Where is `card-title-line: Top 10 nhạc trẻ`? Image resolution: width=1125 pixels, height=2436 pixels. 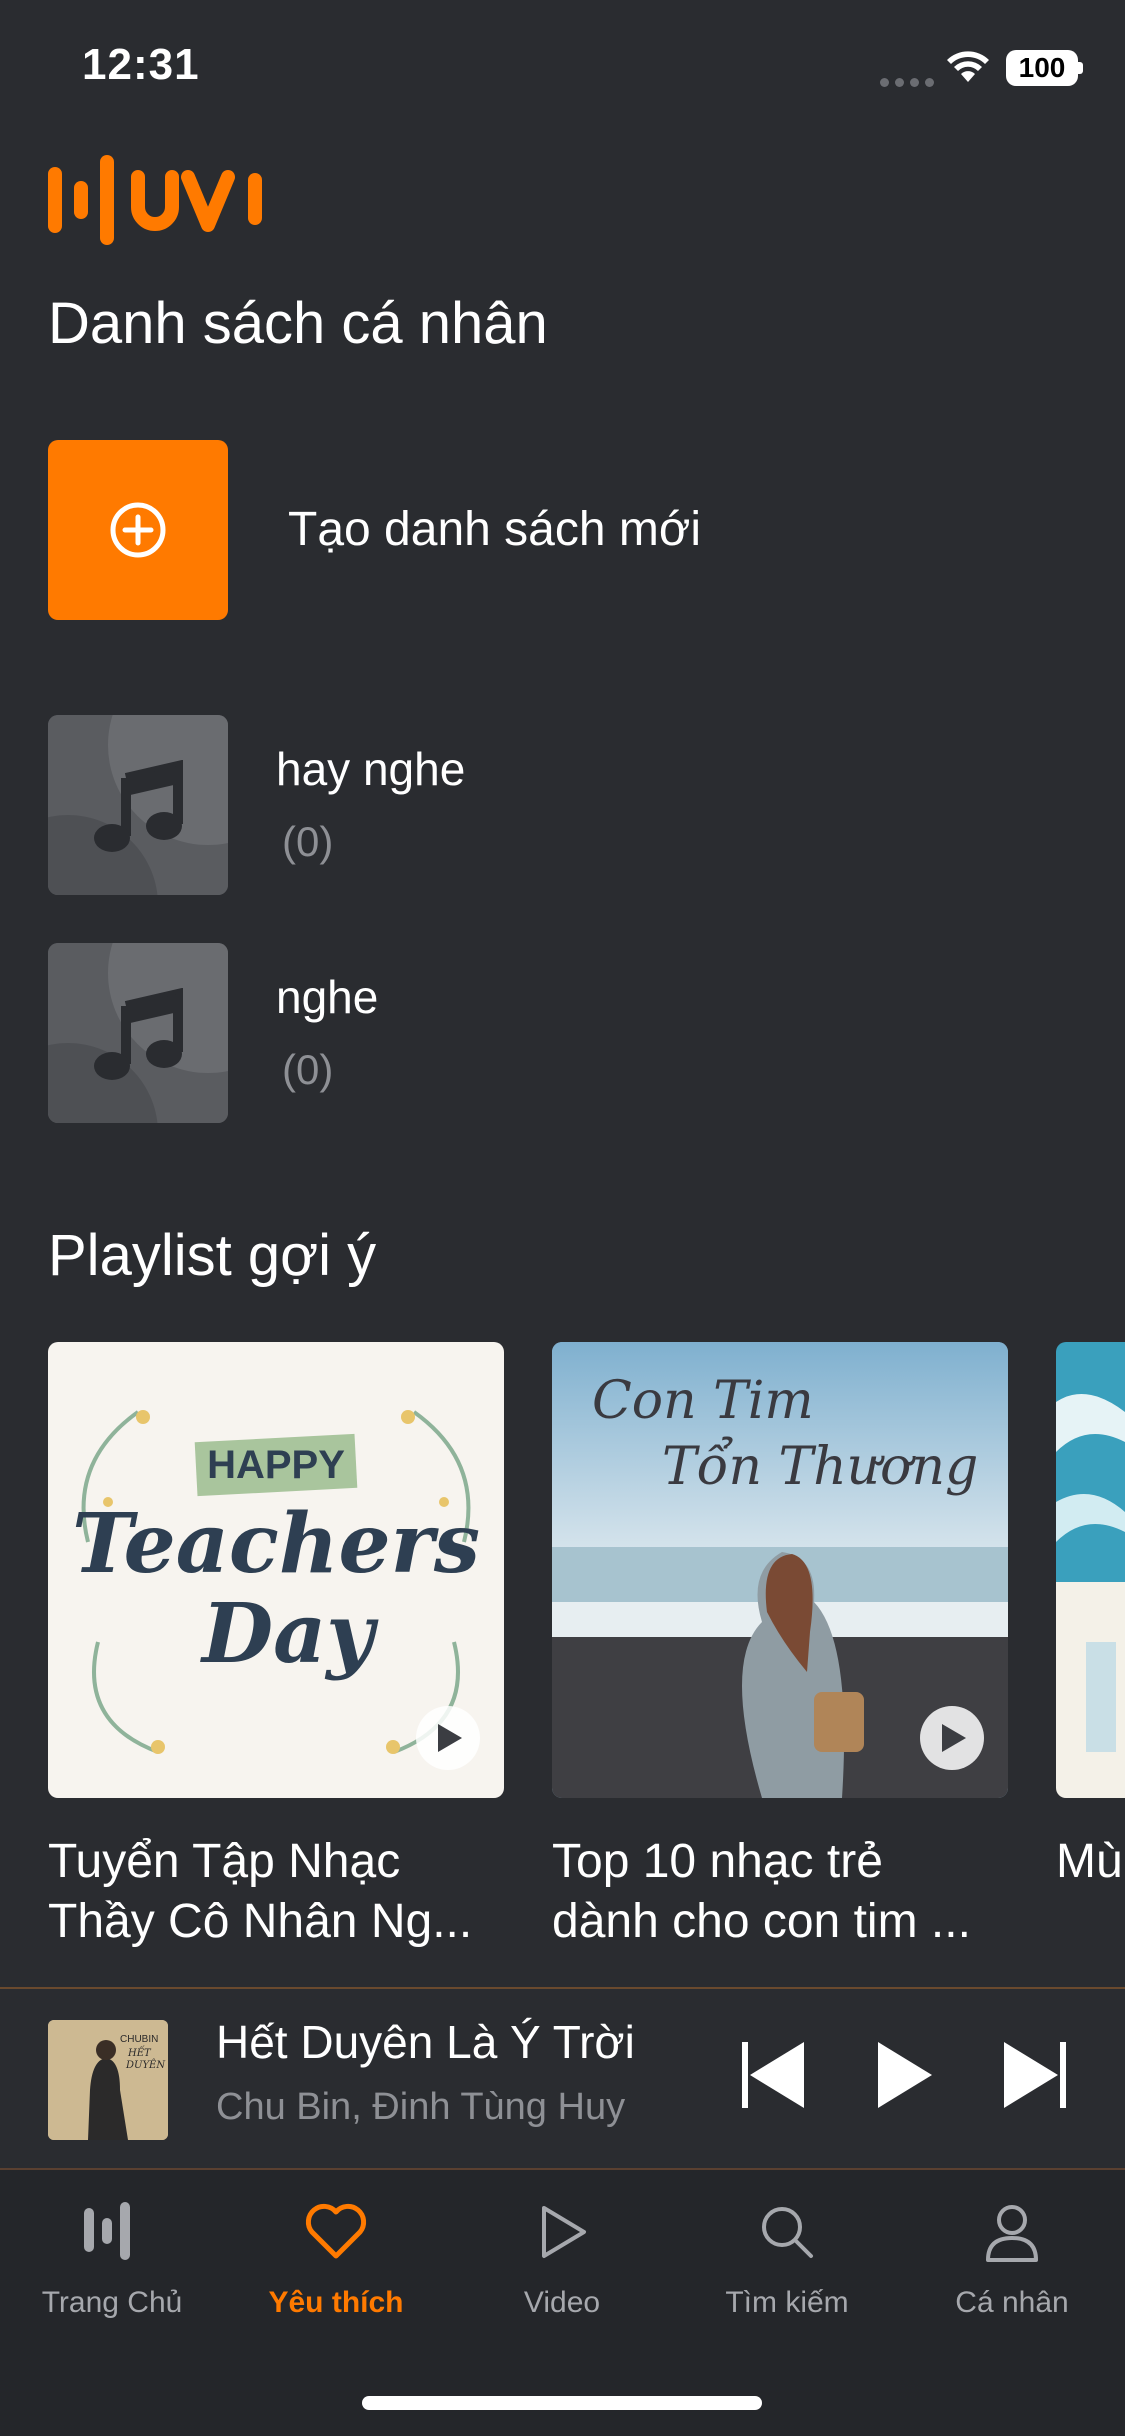
card-title-line: Top 10 nhạc trẻ is located at coordinates (717, 1861).